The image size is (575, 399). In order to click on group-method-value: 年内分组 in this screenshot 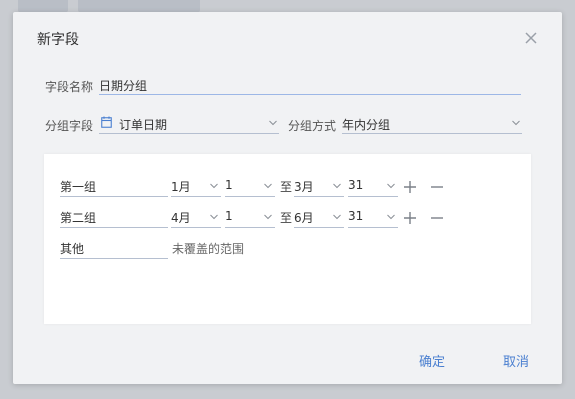, I will do `click(366, 125)`.